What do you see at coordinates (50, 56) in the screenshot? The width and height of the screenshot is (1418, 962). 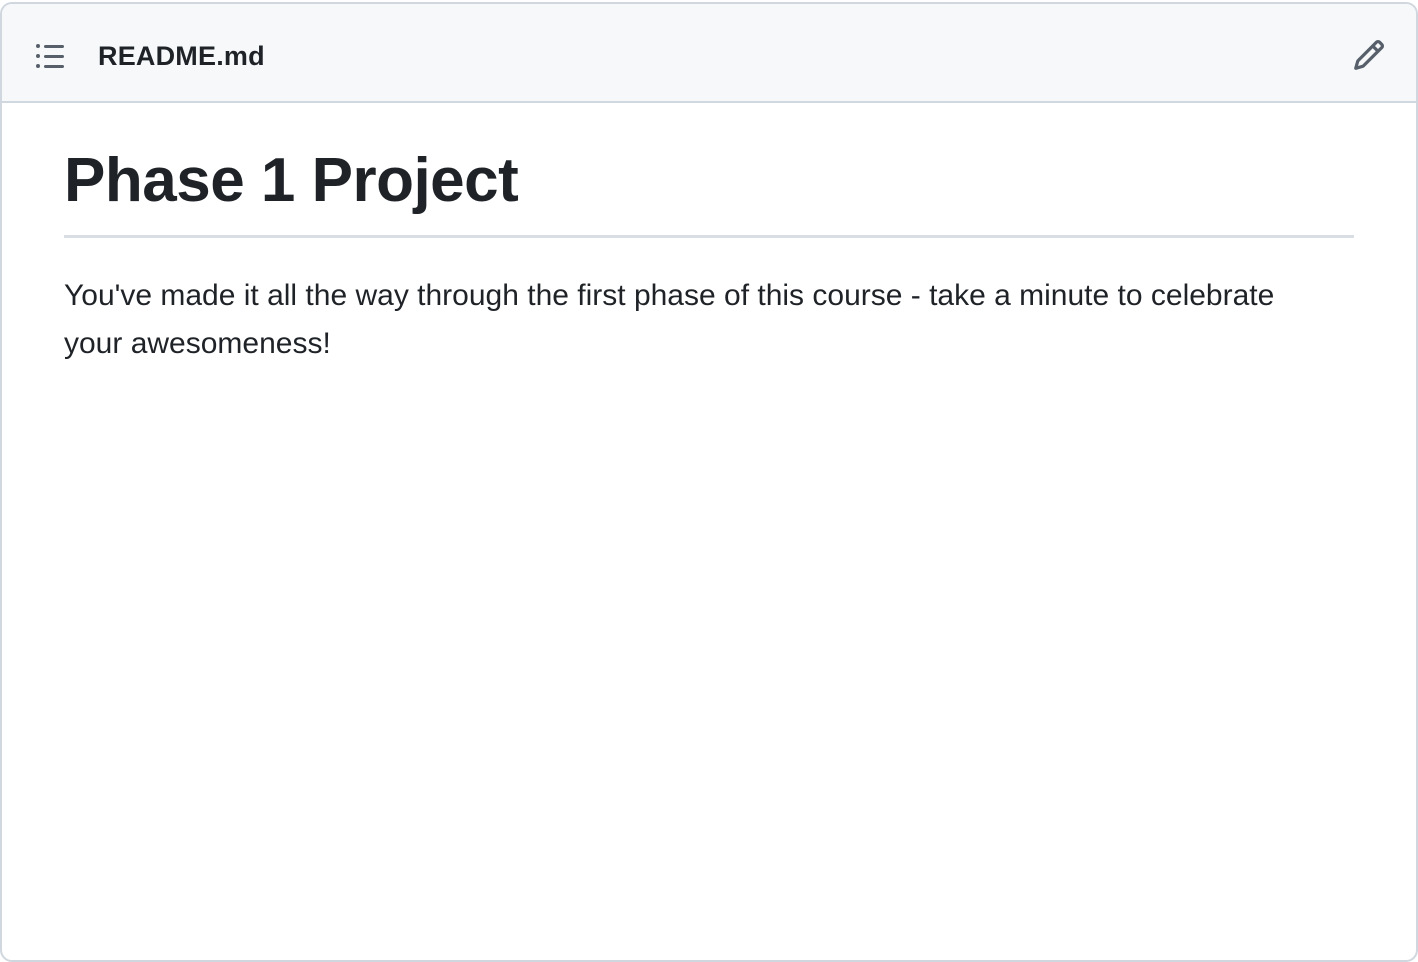 I see `list-unordered-icon` at bounding box center [50, 56].